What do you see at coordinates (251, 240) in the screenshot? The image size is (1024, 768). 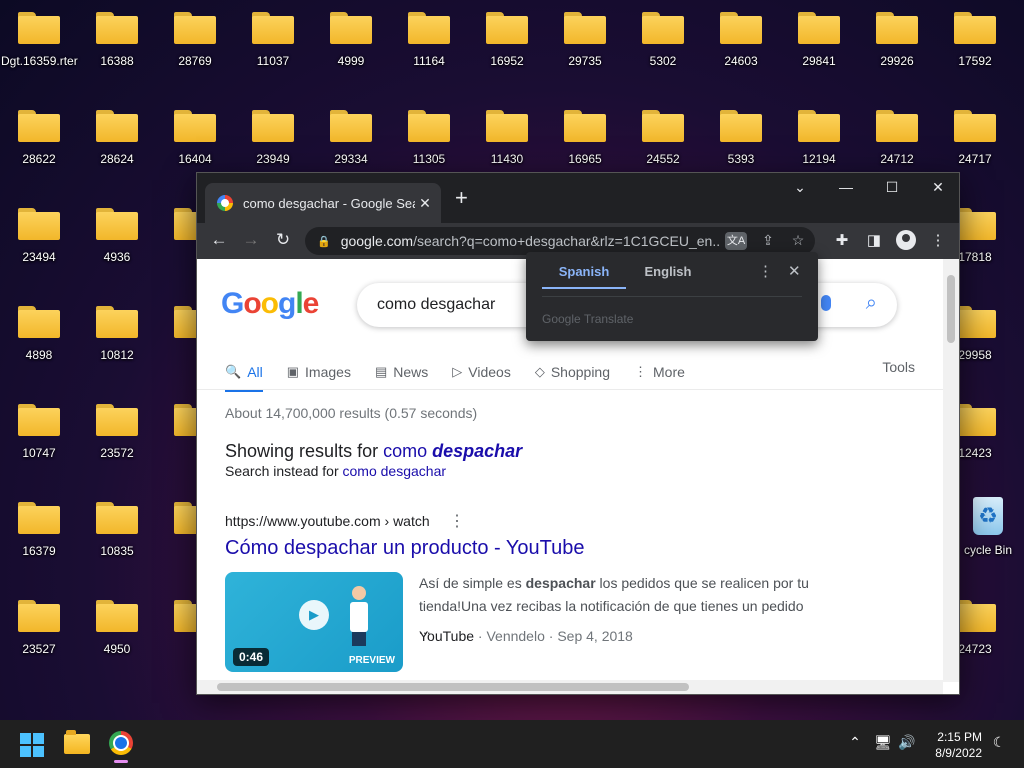 I see `forward-icon: →` at bounding box center [251, 240].